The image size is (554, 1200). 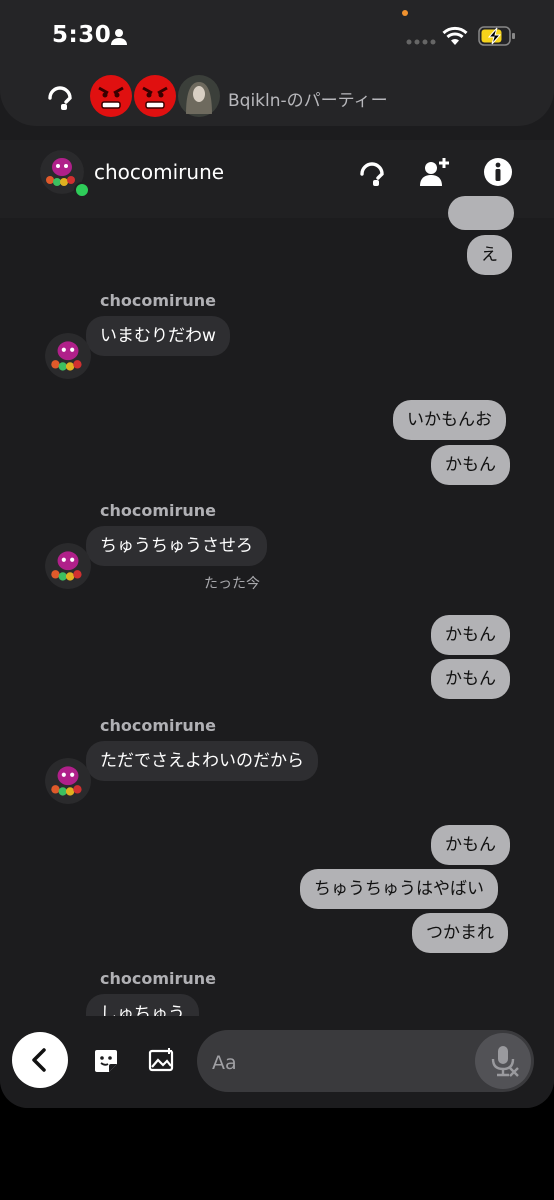 I want to click on party-avatar-photo, so click(x=199, y=96).